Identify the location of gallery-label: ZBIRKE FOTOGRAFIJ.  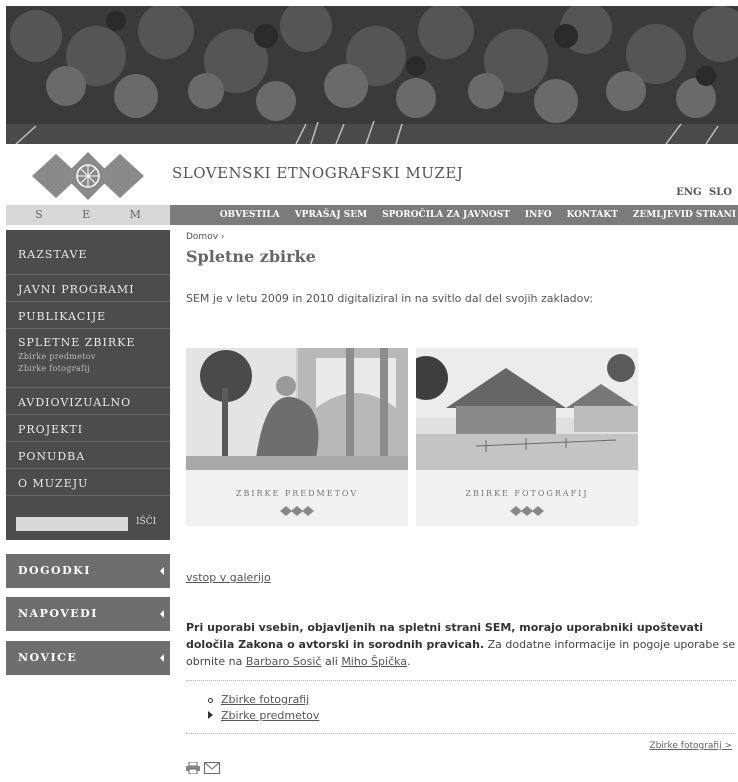
(527, 493).